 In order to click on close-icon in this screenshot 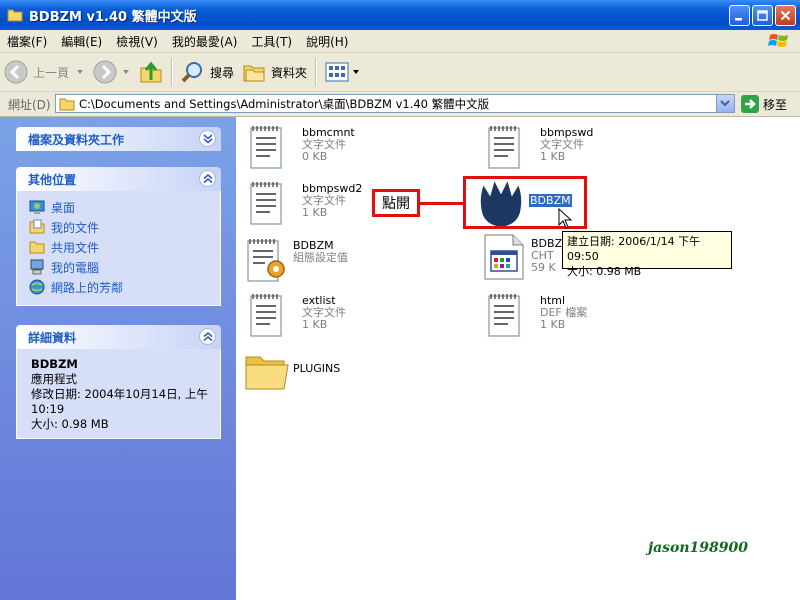, I will do `click(785, 15)`.